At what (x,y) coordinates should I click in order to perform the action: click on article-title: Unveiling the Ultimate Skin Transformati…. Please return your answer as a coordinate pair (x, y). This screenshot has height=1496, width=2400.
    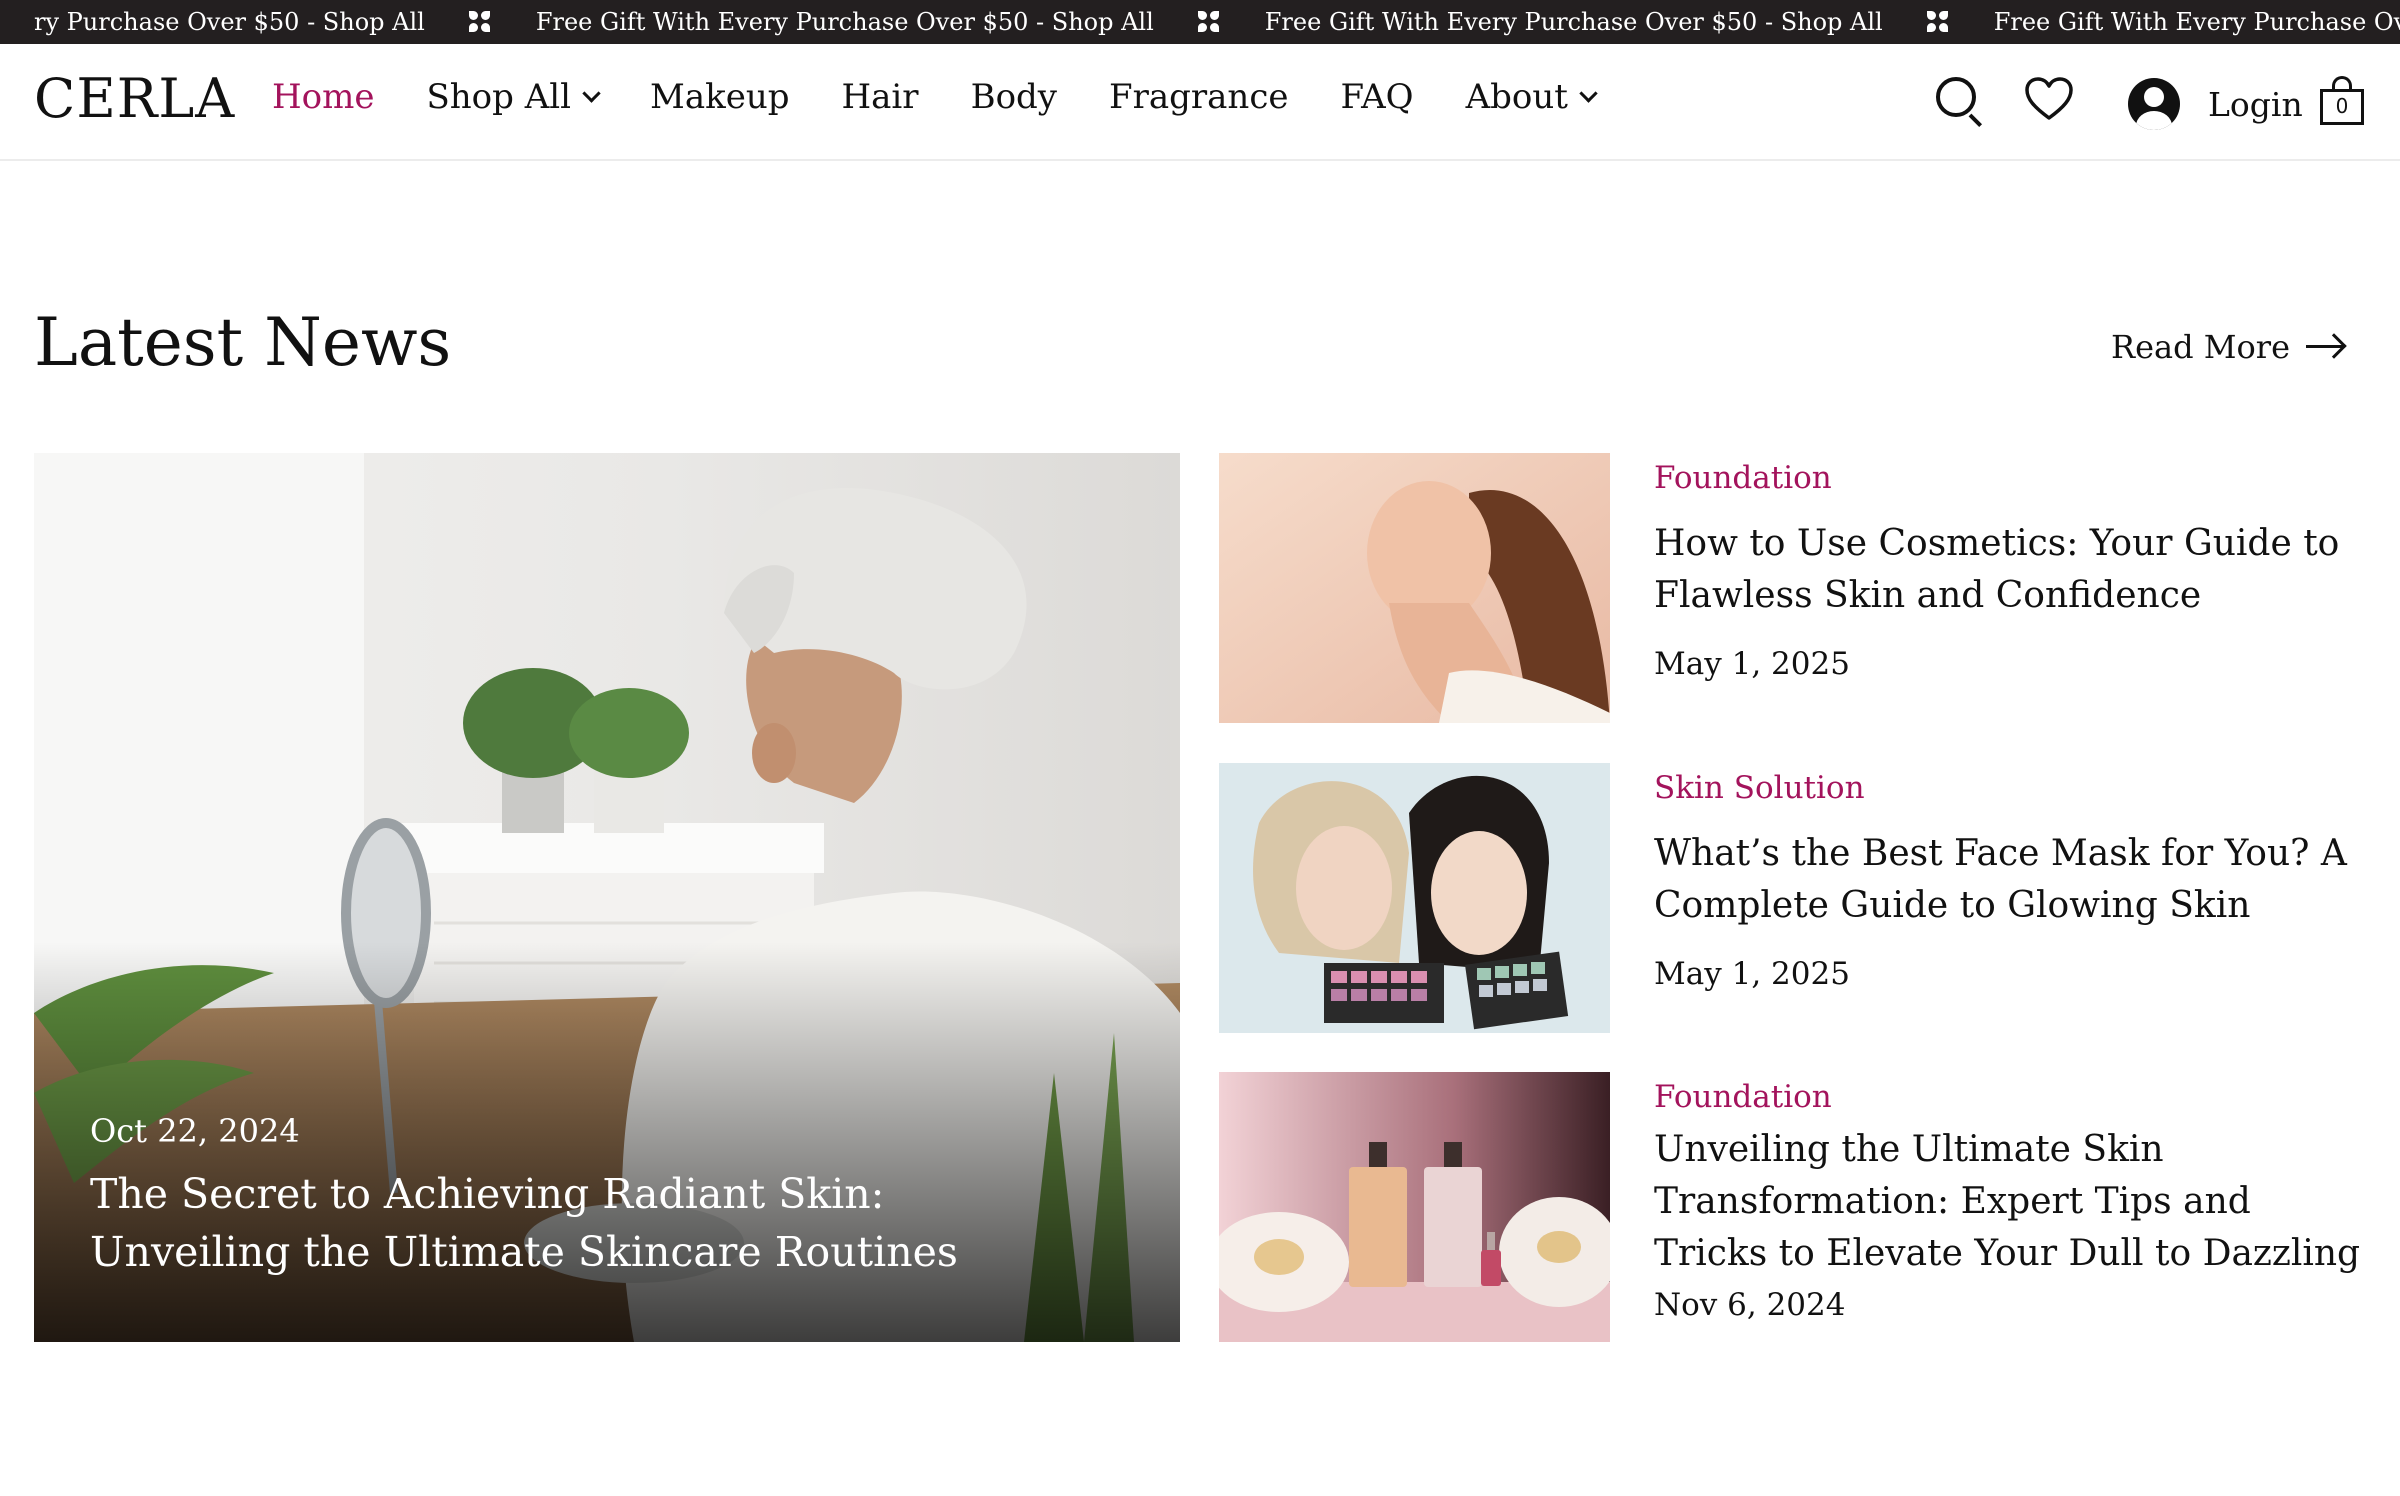
    Looking at the image, I should click on (2014, 1202).